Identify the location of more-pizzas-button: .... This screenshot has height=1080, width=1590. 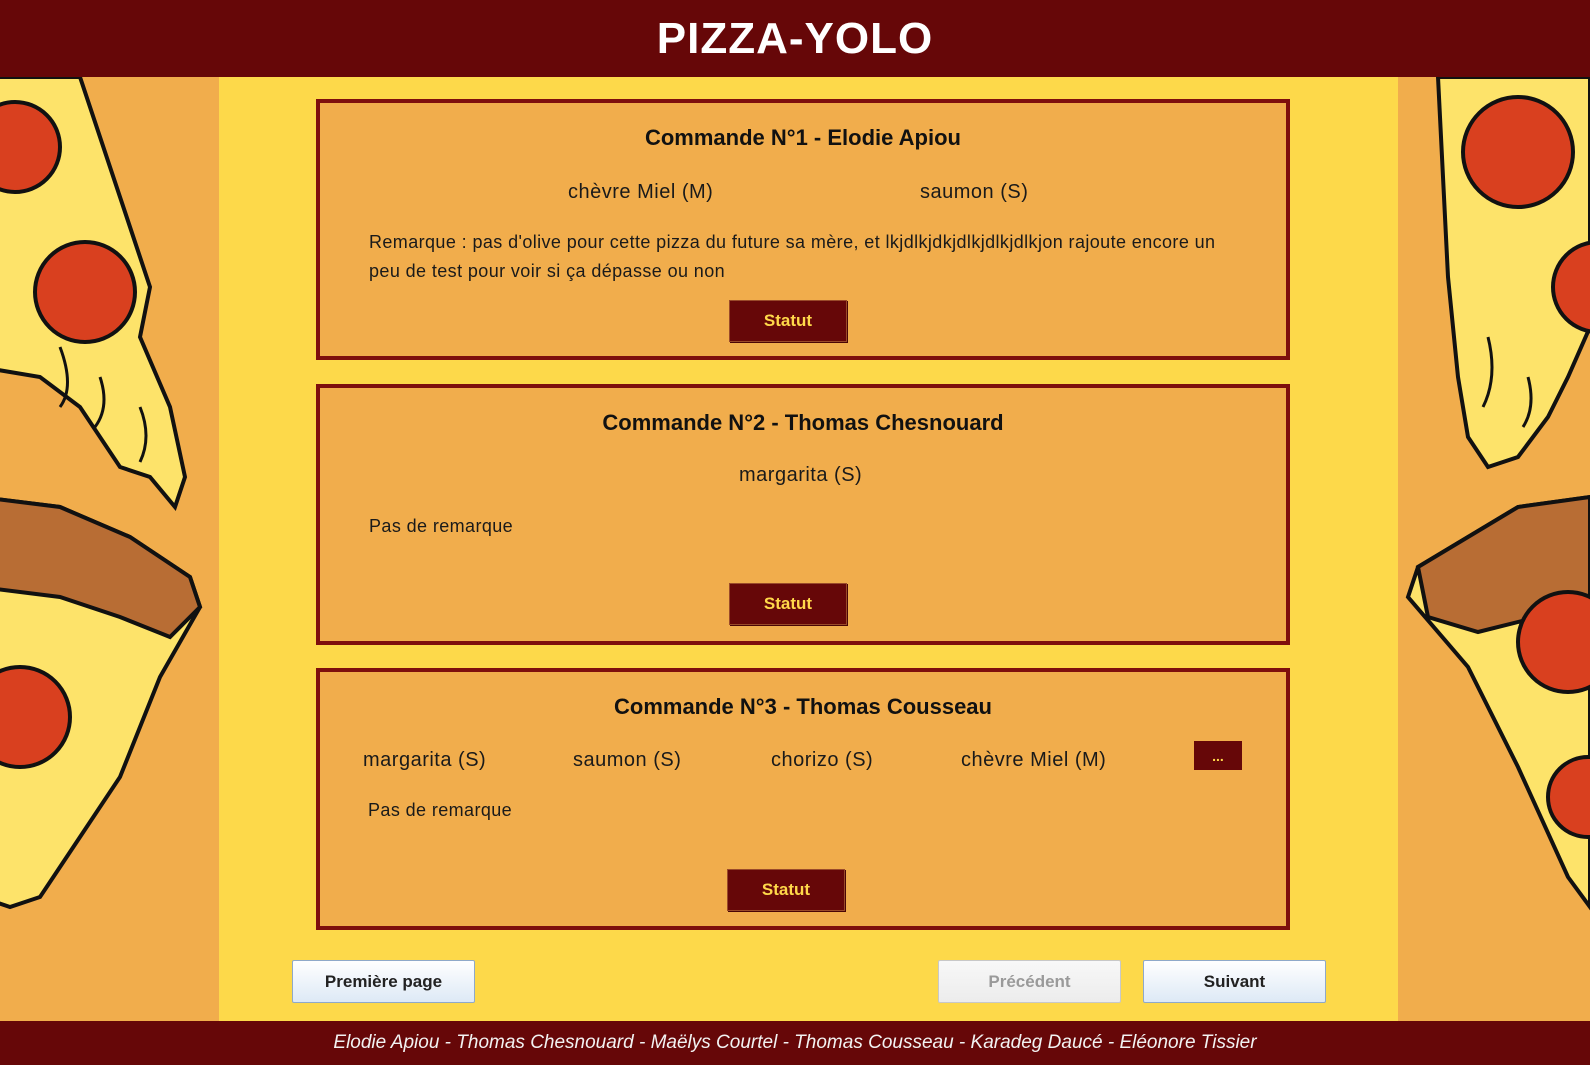
(1218, 755).